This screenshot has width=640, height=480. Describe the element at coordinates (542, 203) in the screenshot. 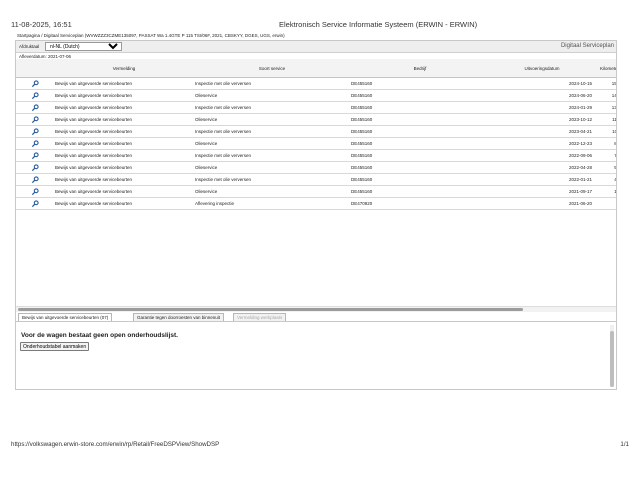

I see `cell-uitvoeringsdatum: 2021-06-20` at that location.